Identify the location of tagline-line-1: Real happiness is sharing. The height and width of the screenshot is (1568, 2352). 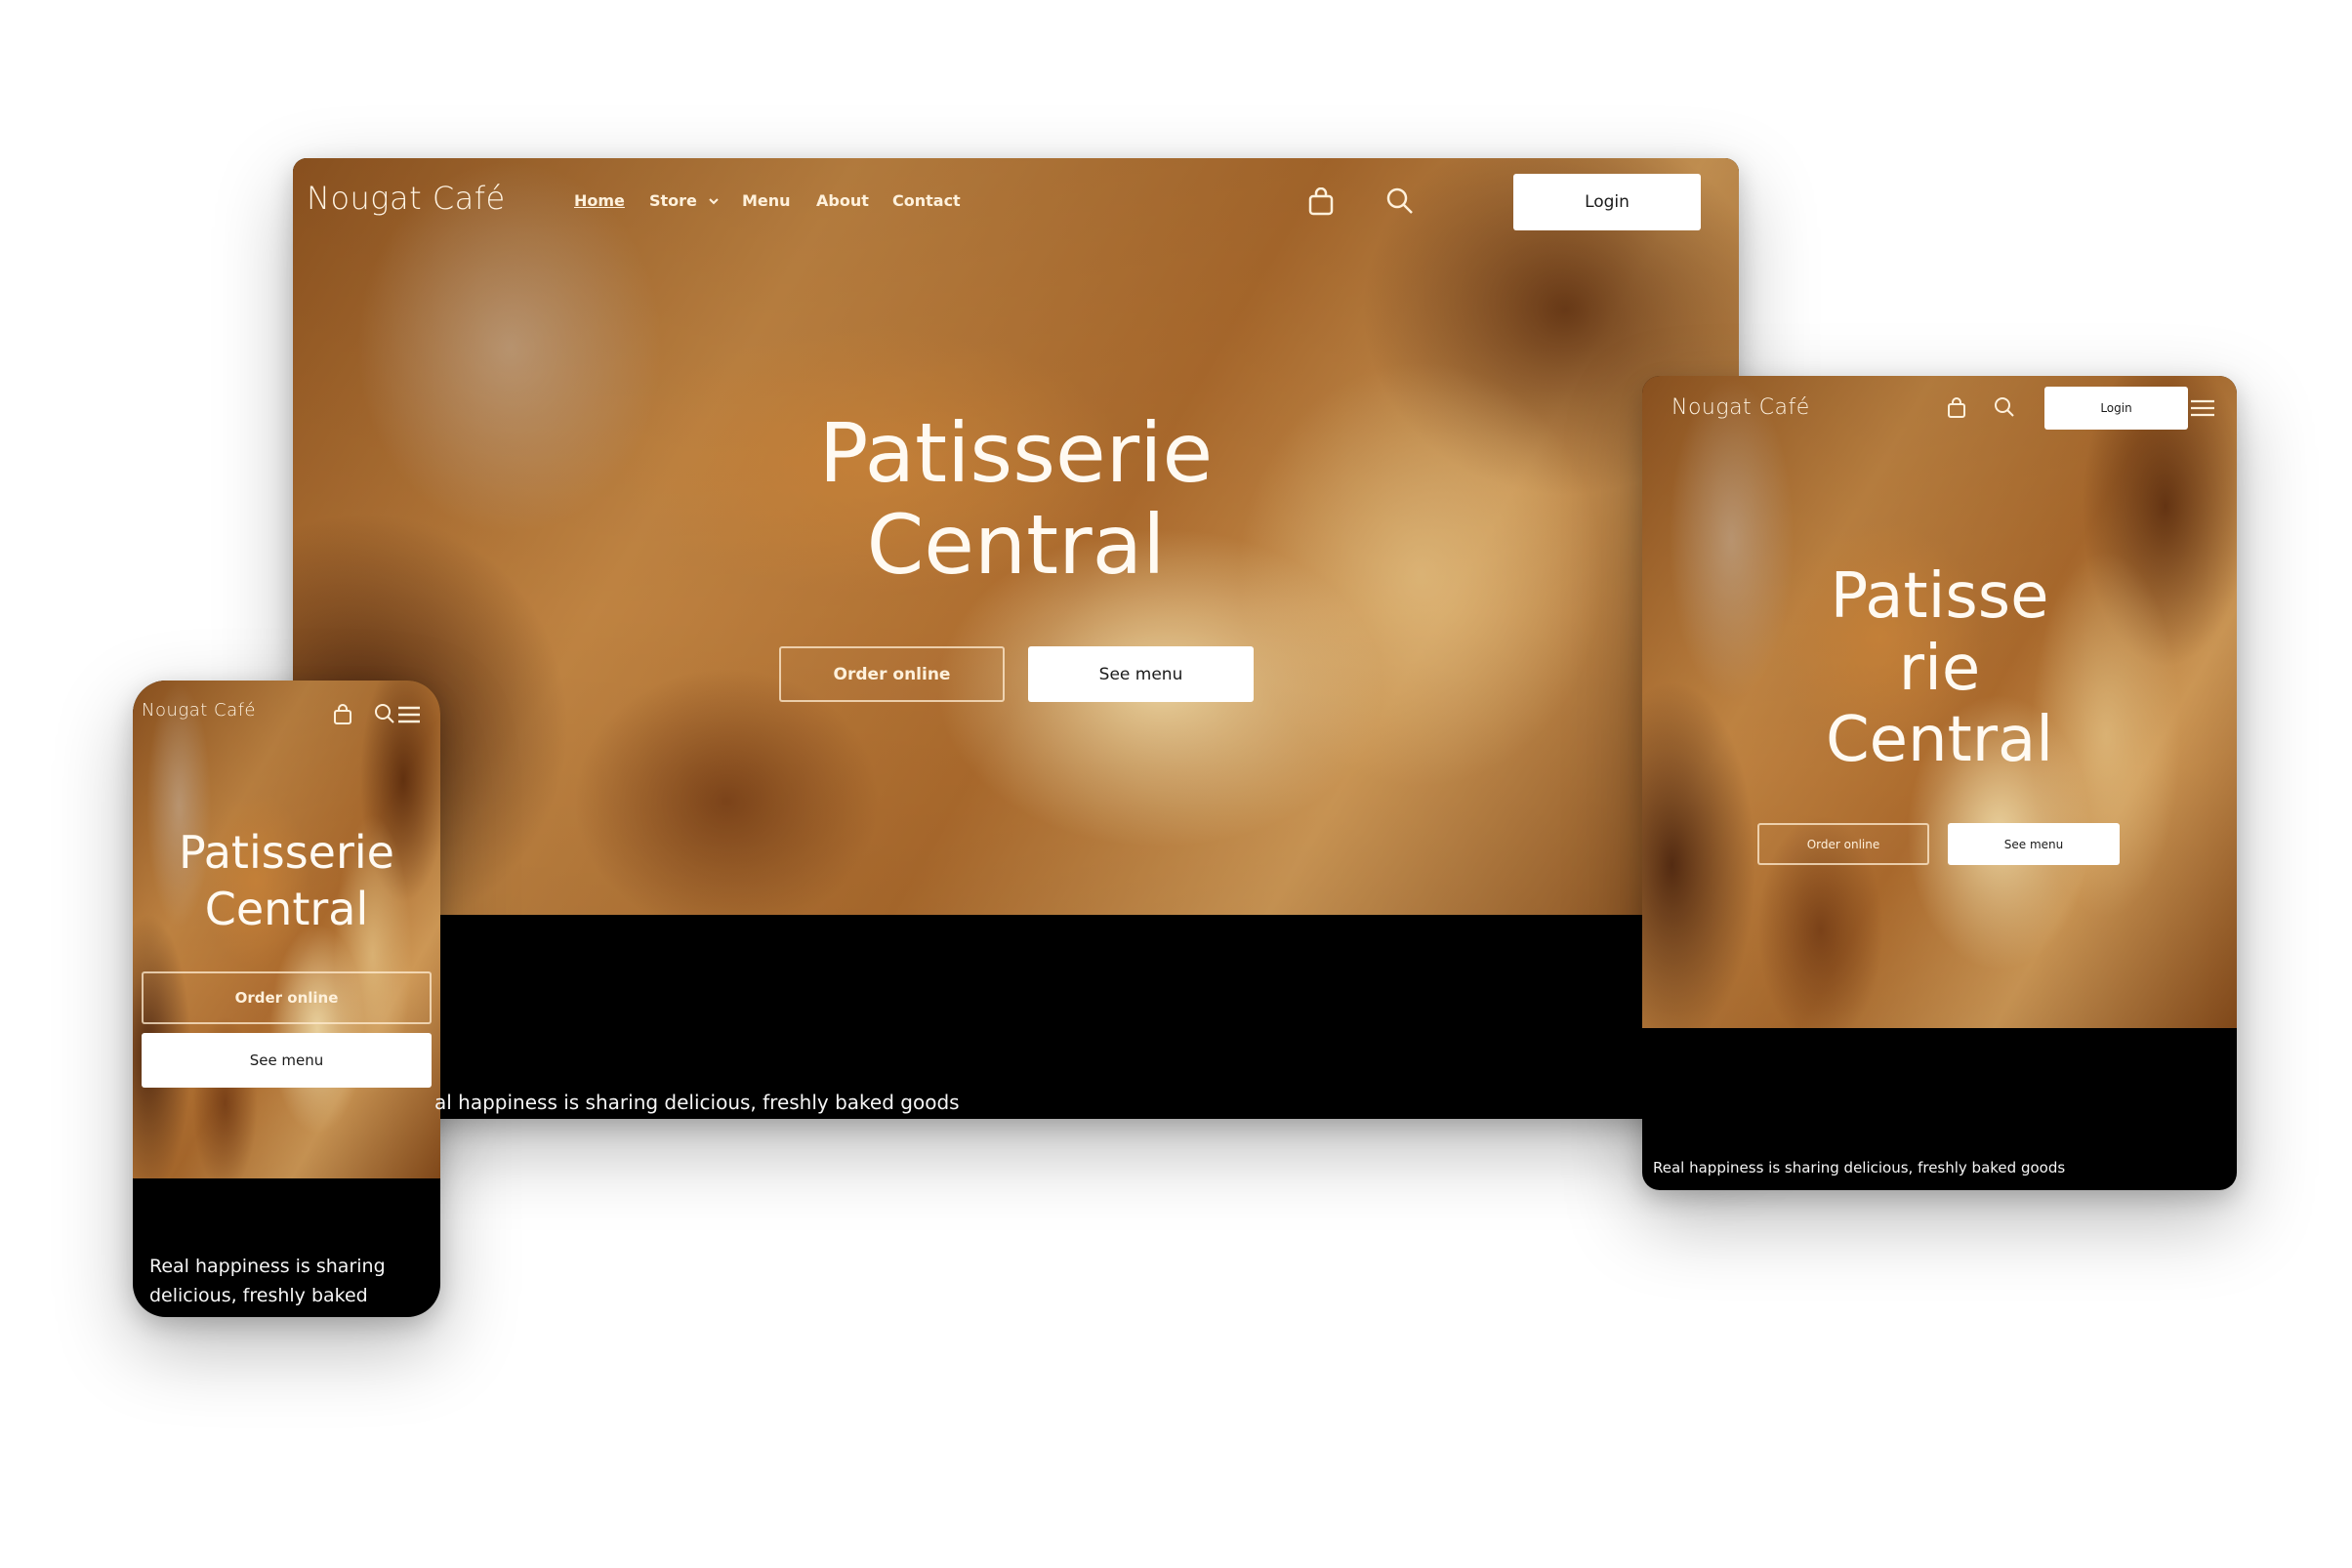
(267, 1266).